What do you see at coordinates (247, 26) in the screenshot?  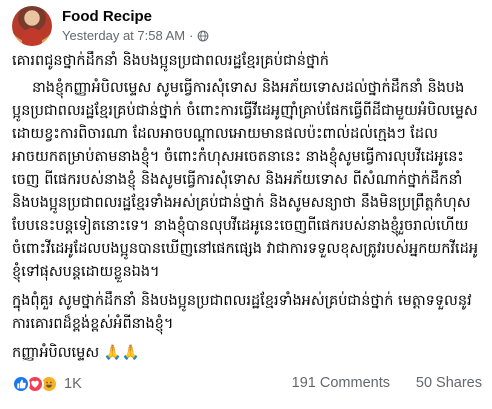 I see `post-header: Food Recipe Yesterday at 7:58 AM ·` at bounding box center [247, 26].